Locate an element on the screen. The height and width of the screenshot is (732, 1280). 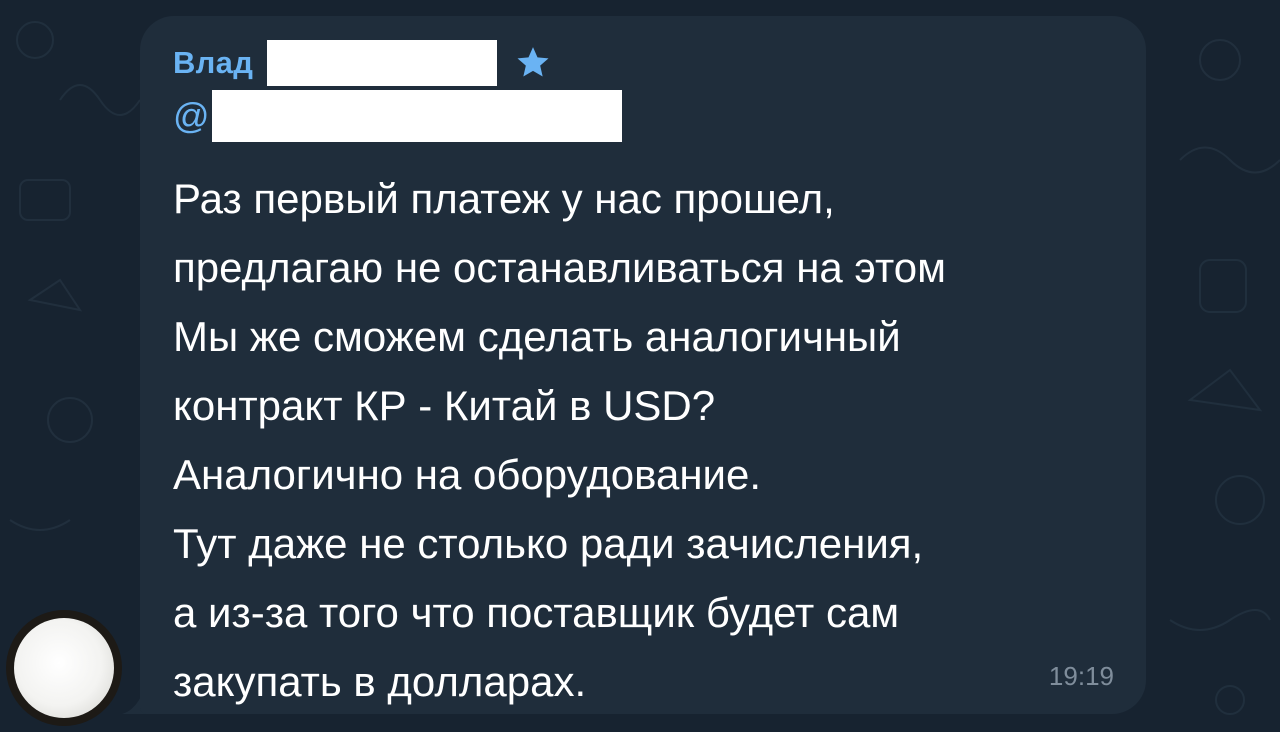
username-prefix: @ is located at coordinates (191, 116).